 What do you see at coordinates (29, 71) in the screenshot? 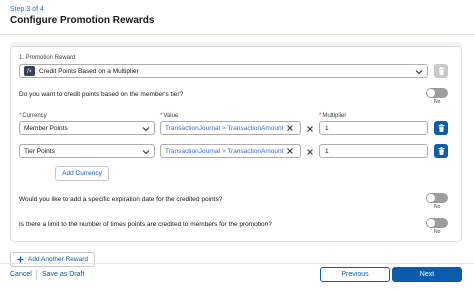
I see `formula-icon: fx` at bounding box center [29, 71].